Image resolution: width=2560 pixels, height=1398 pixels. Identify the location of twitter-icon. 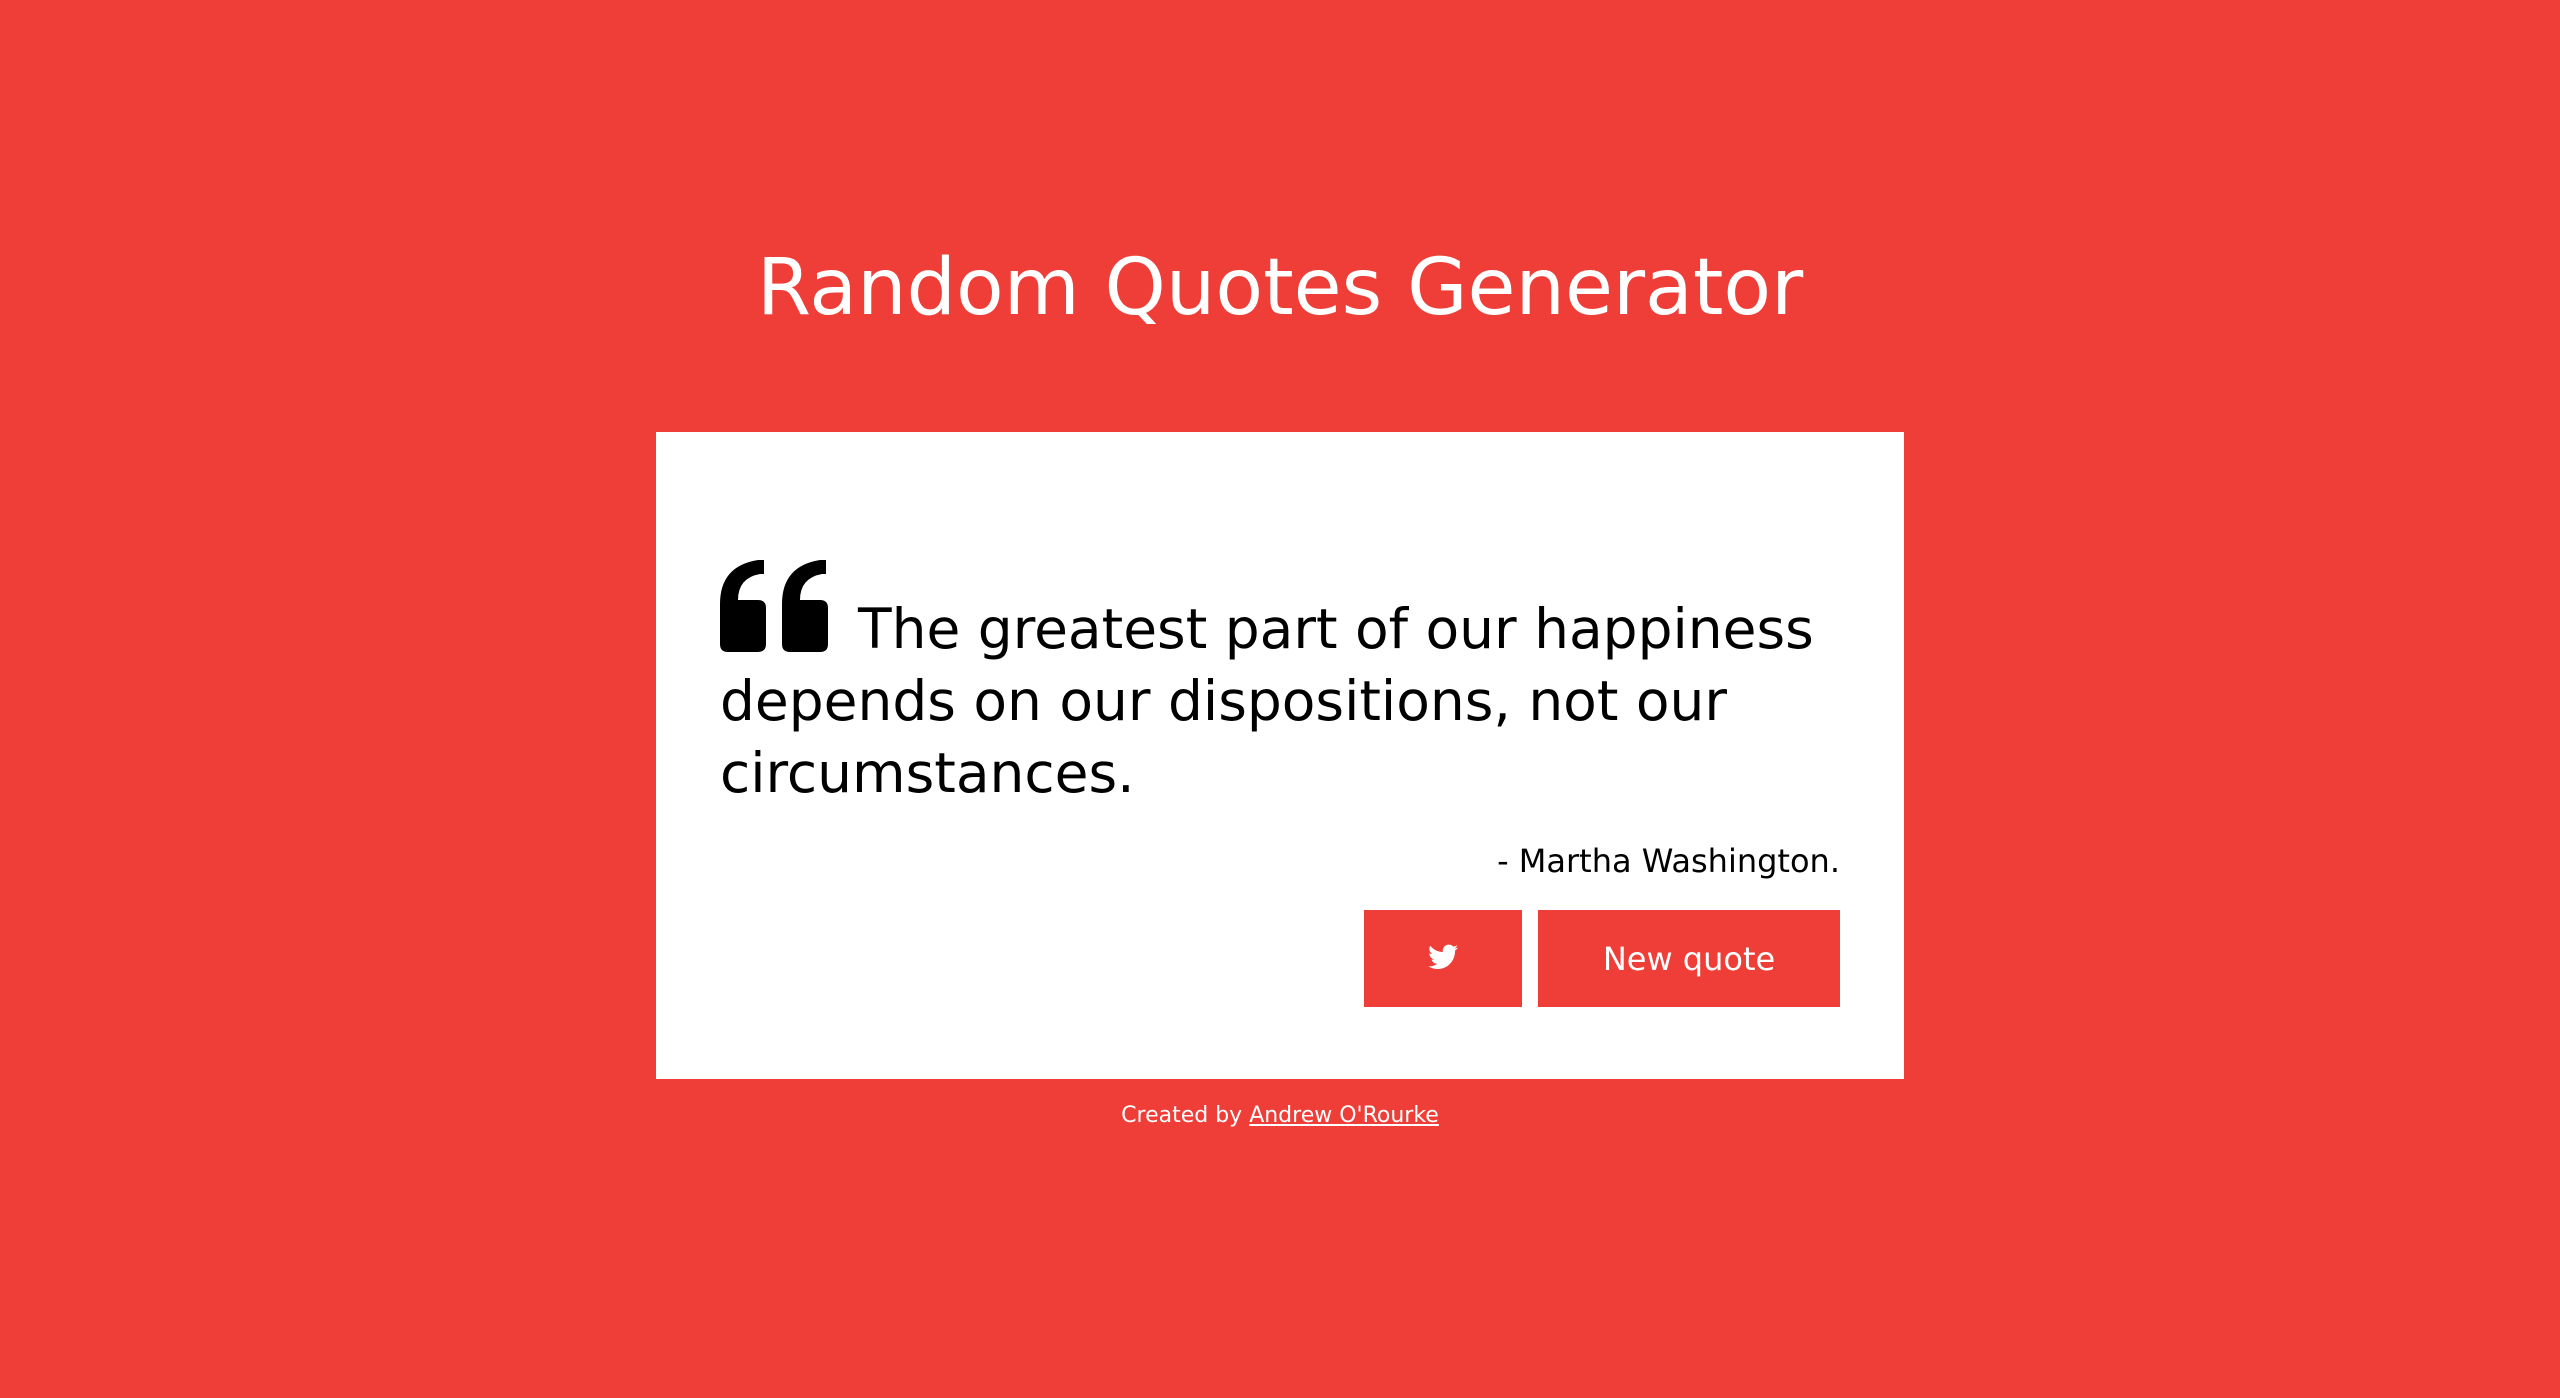
(1443, 958).